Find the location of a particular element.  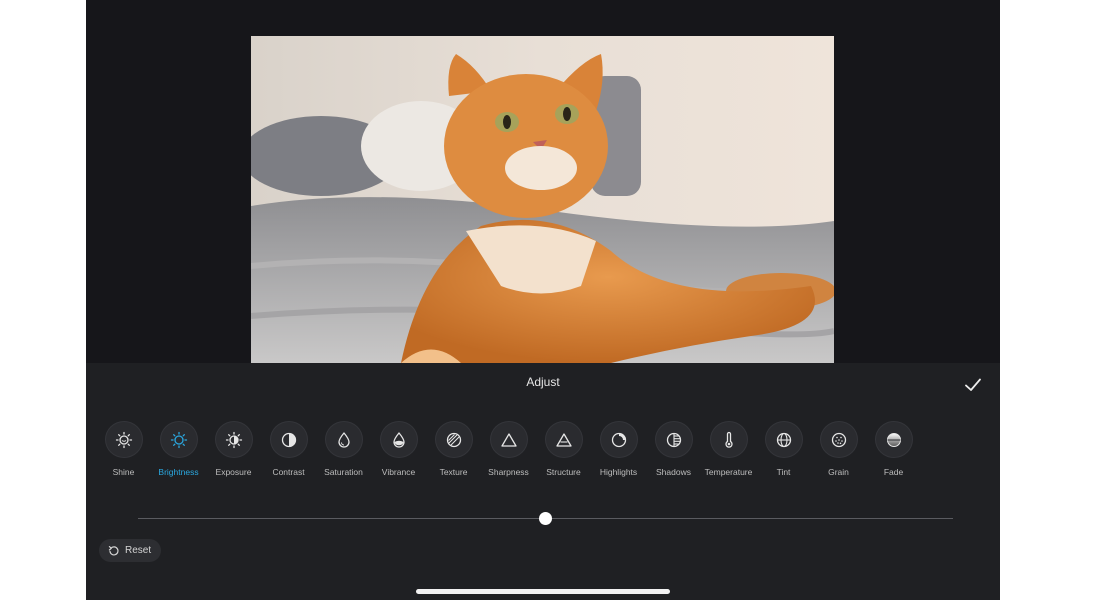

tool-label: Exposure is located at coordinates (233, 472).